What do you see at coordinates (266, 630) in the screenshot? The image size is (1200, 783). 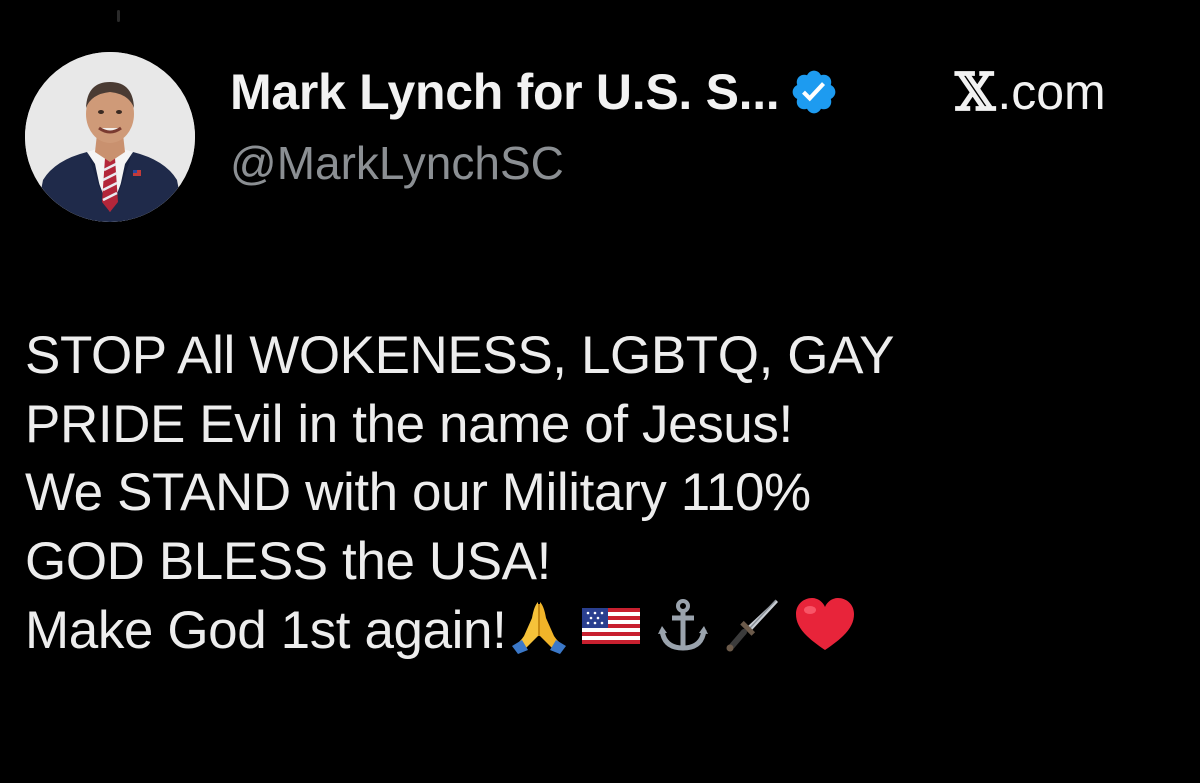 I see `tweet-line-text: Make God 1st again!` at bounding box center [266, 630].